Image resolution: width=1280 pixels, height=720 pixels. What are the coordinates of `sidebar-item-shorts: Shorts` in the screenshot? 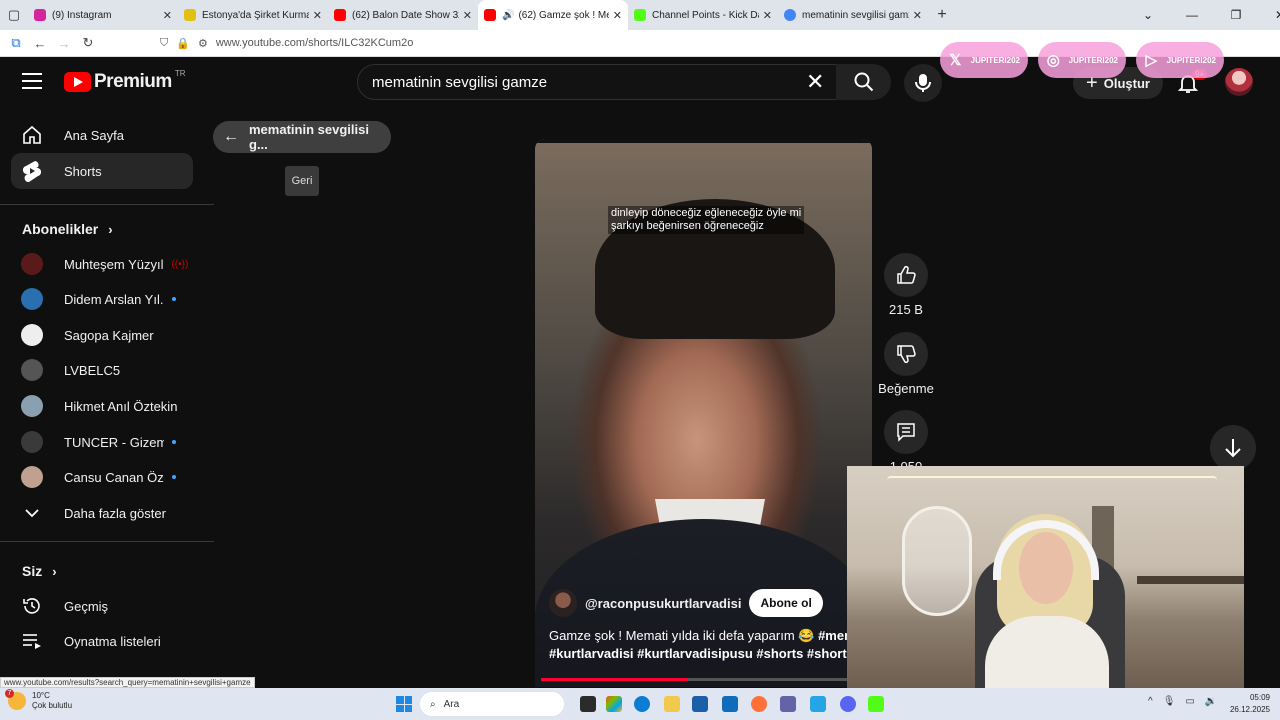 It's located at (102, 171).